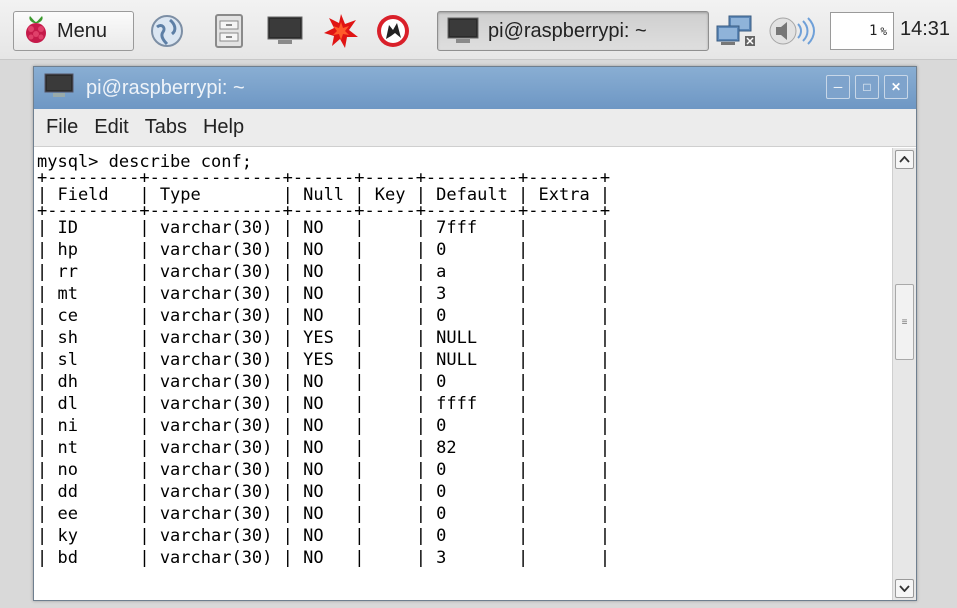  I want to click on menu-label: Menu, so click(82, 30).